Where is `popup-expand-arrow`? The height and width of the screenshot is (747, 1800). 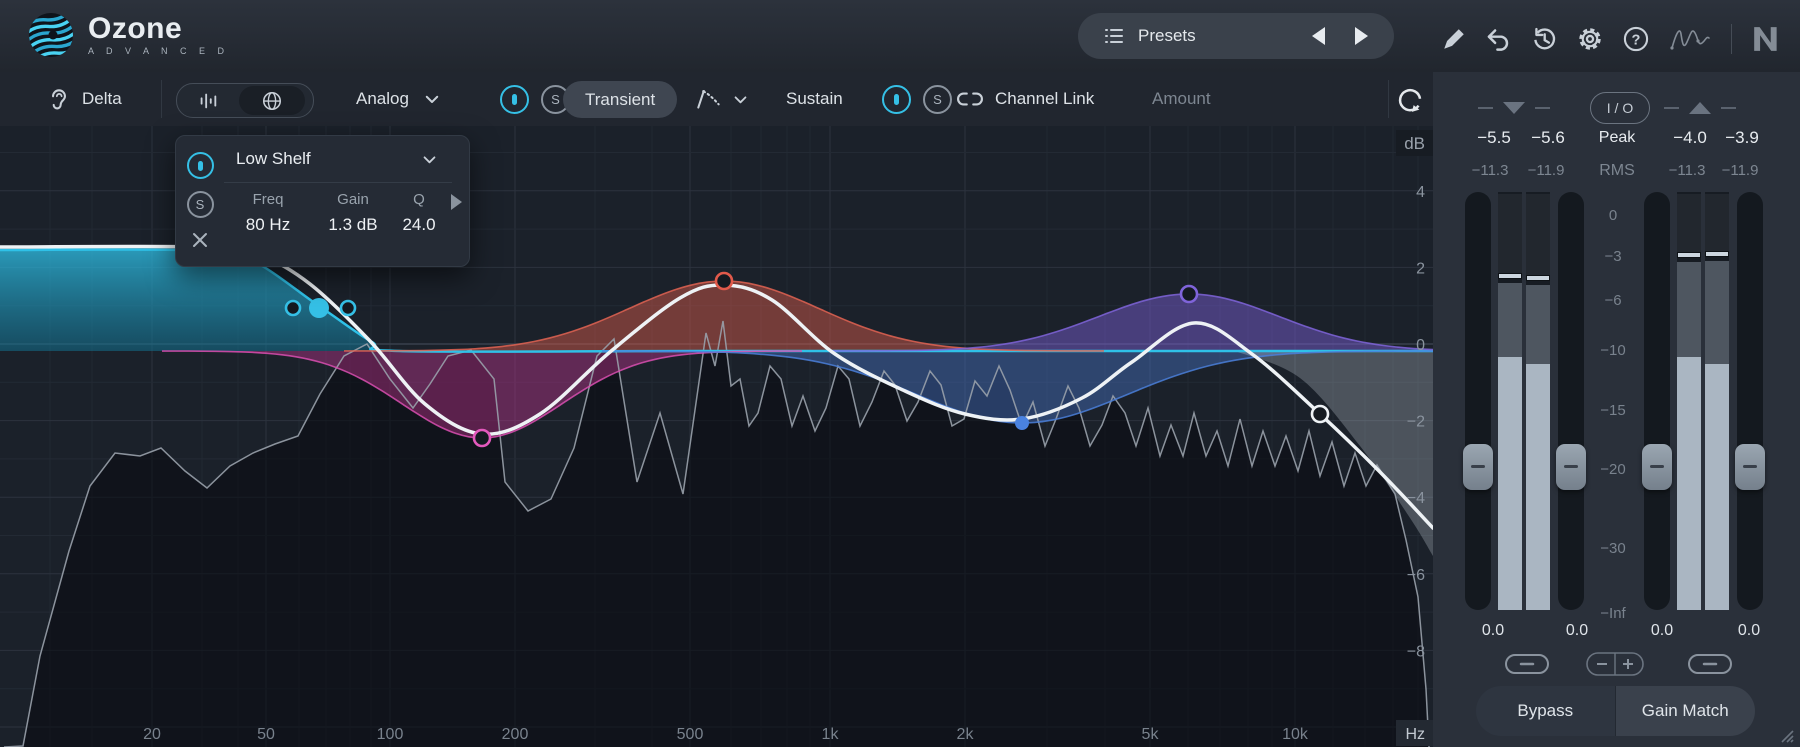
popup-expand-arrow is located at coordinates (456, 202).